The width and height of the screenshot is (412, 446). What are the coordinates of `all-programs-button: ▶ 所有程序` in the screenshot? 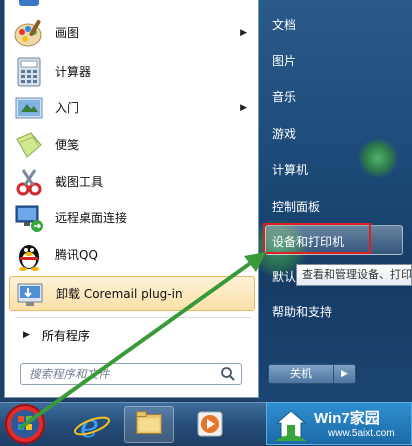 It's located at (132, 335).